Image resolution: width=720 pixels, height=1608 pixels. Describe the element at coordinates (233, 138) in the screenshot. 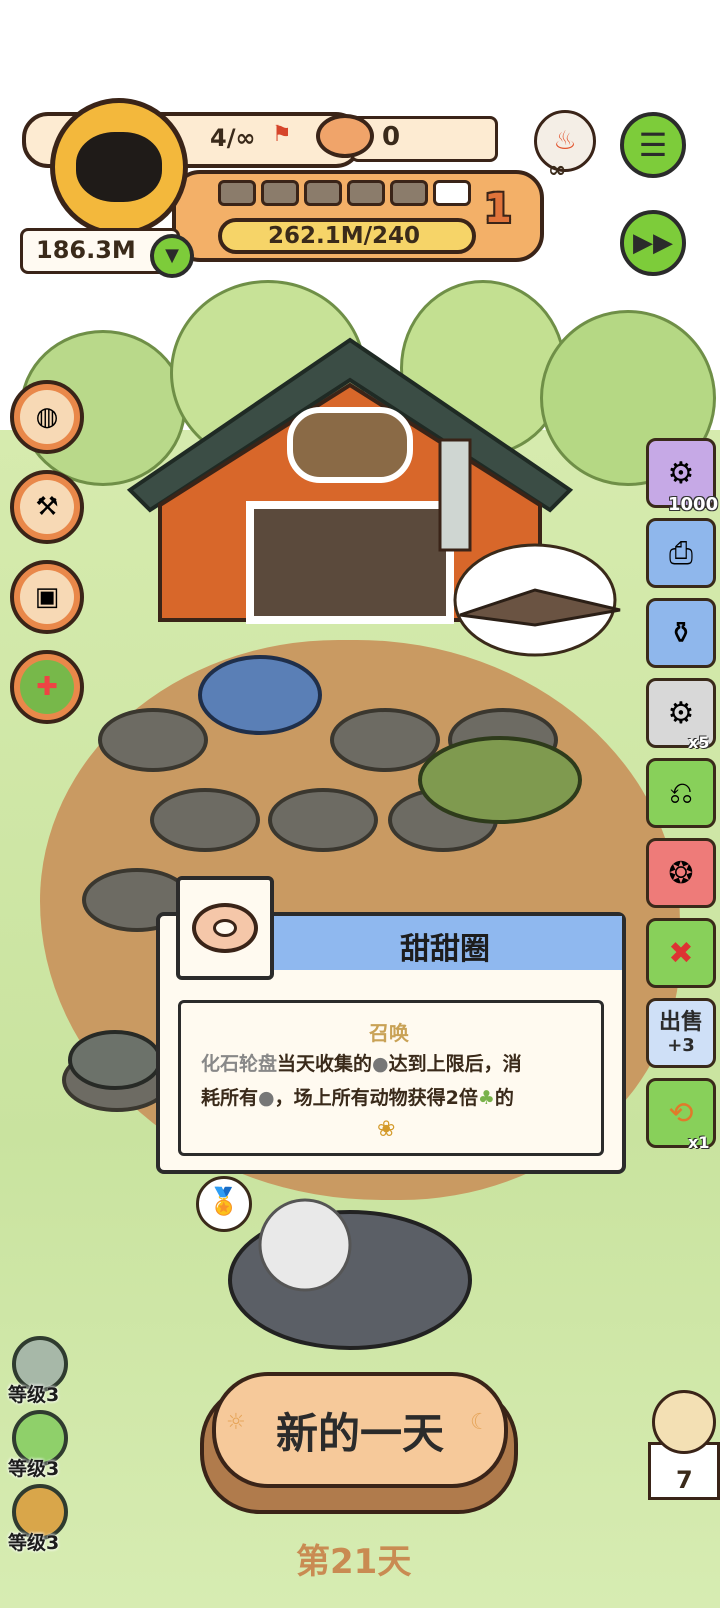

I see `animal-count: 4/∞` at that location.